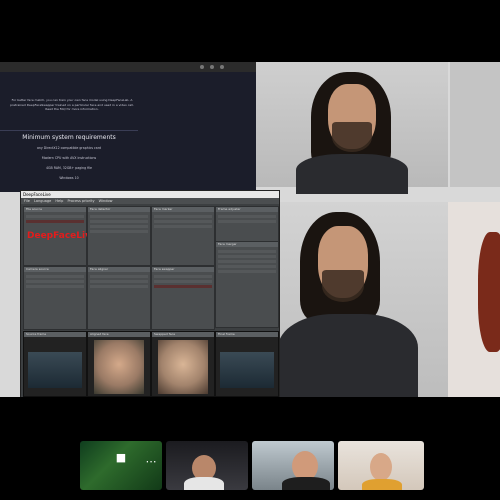 This screenshot has height=500, width=500. I want to click on browser-toolbar, so click(128, 67).